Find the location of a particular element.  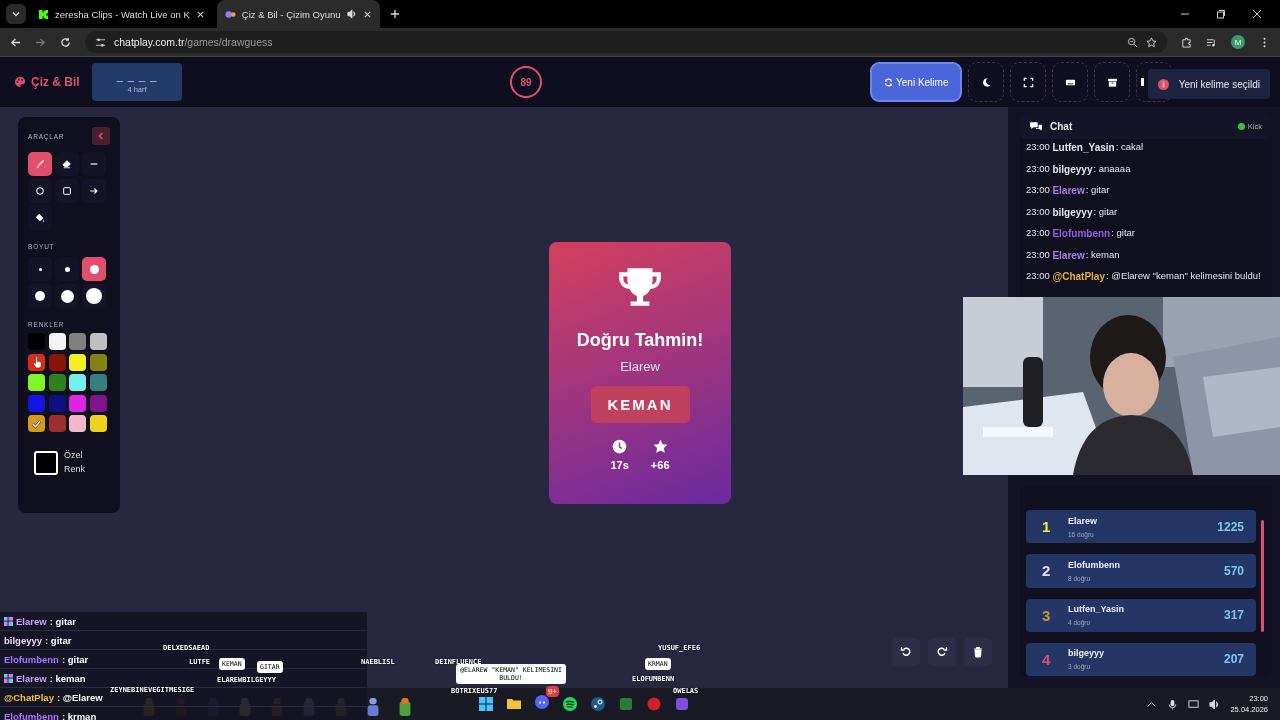

address-field: chatplay.com.tr/games/drawguess is located at coordinates (626, 42).